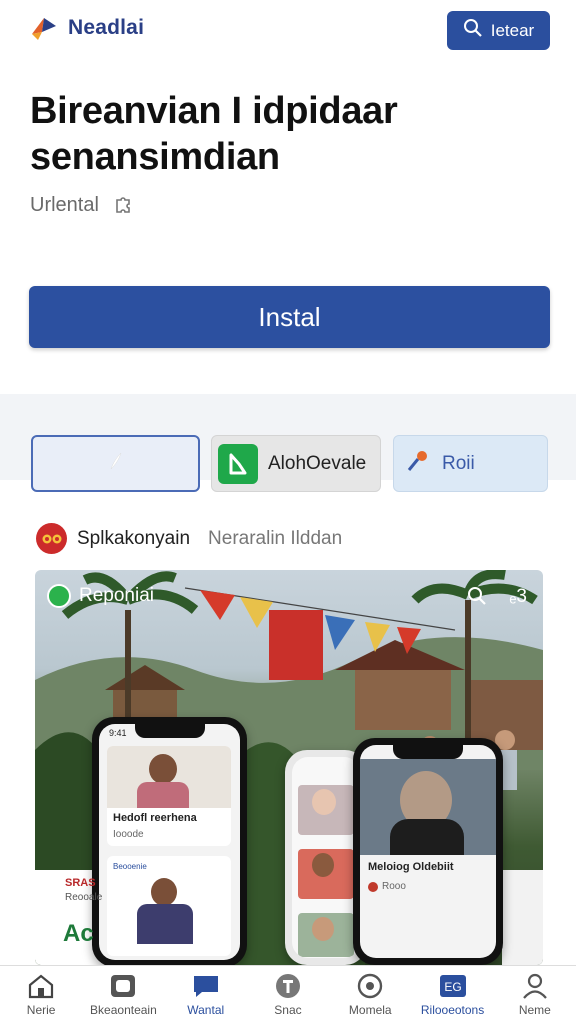  I want to click on tool-icon, so click(419, 463).